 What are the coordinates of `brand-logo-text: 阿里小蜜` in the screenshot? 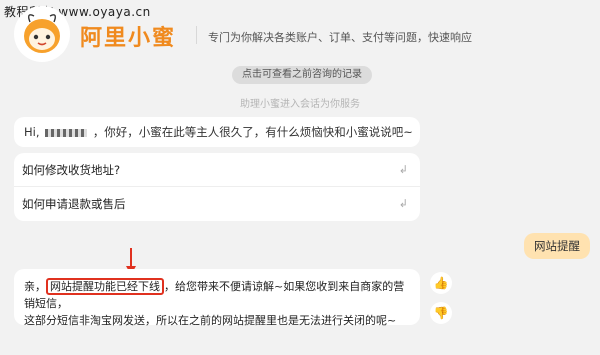 It's located at (128, 38).